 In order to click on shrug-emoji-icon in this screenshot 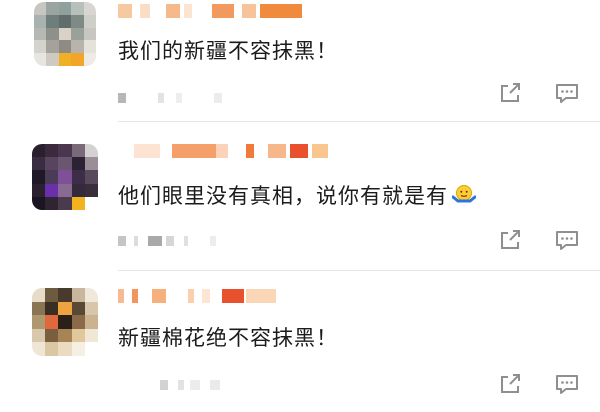, I will do `click(464, 195)`.